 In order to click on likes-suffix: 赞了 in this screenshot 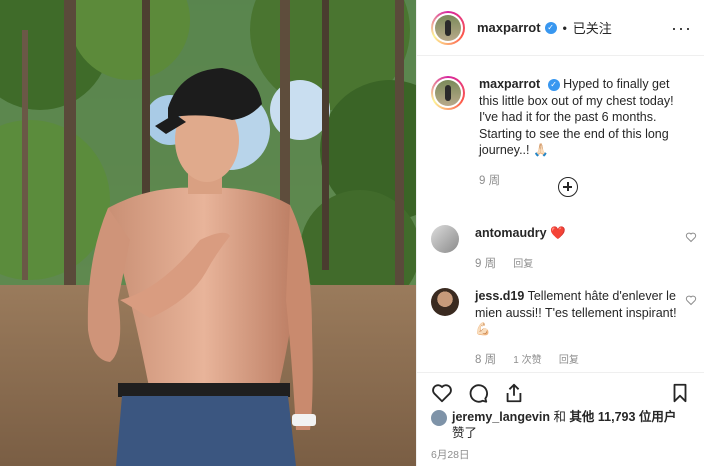, I will do `click(465, 433)`.